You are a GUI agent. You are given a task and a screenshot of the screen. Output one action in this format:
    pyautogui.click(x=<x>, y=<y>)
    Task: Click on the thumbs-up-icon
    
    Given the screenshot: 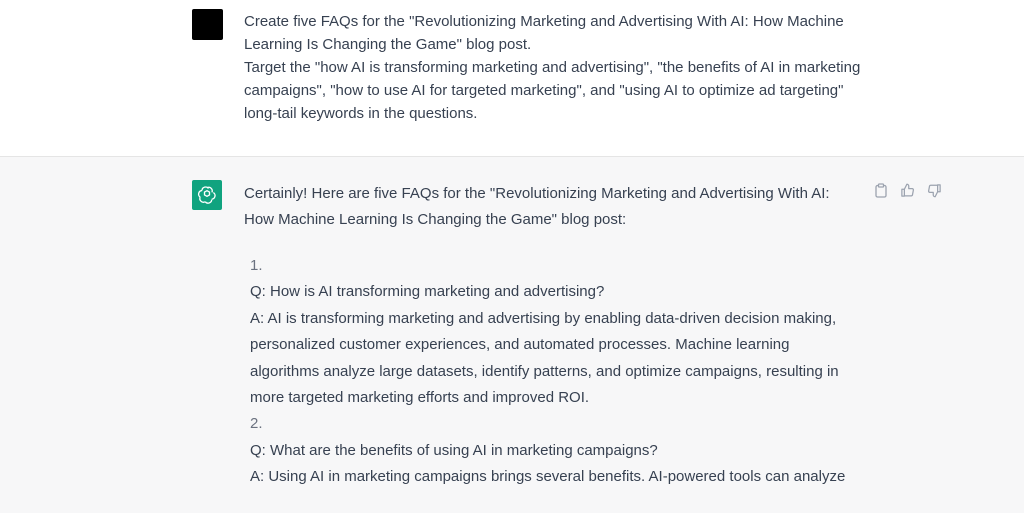 What is the action you would take?
    pyautogui.click(x=908, y=190)
    